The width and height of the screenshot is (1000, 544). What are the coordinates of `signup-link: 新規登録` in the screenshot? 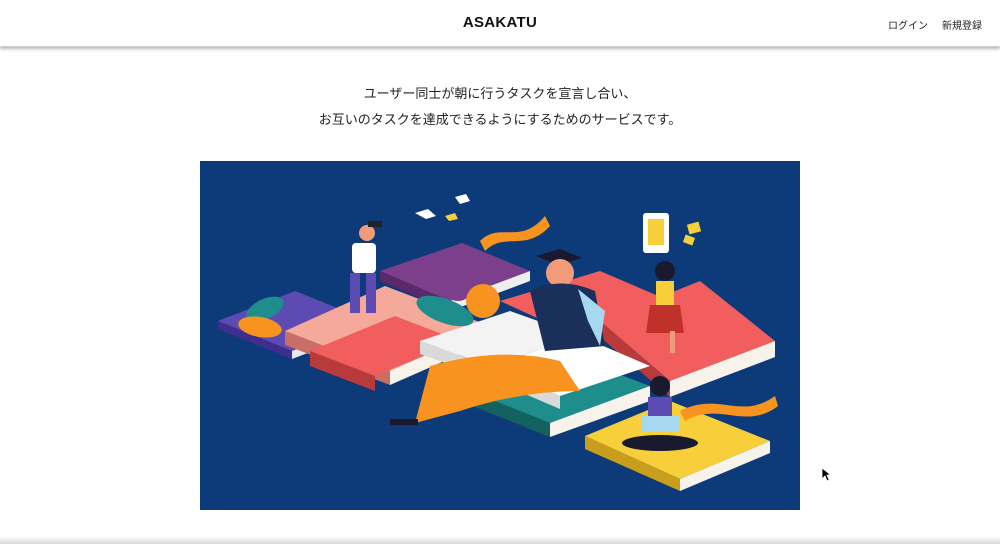 It's located at (962, 24).